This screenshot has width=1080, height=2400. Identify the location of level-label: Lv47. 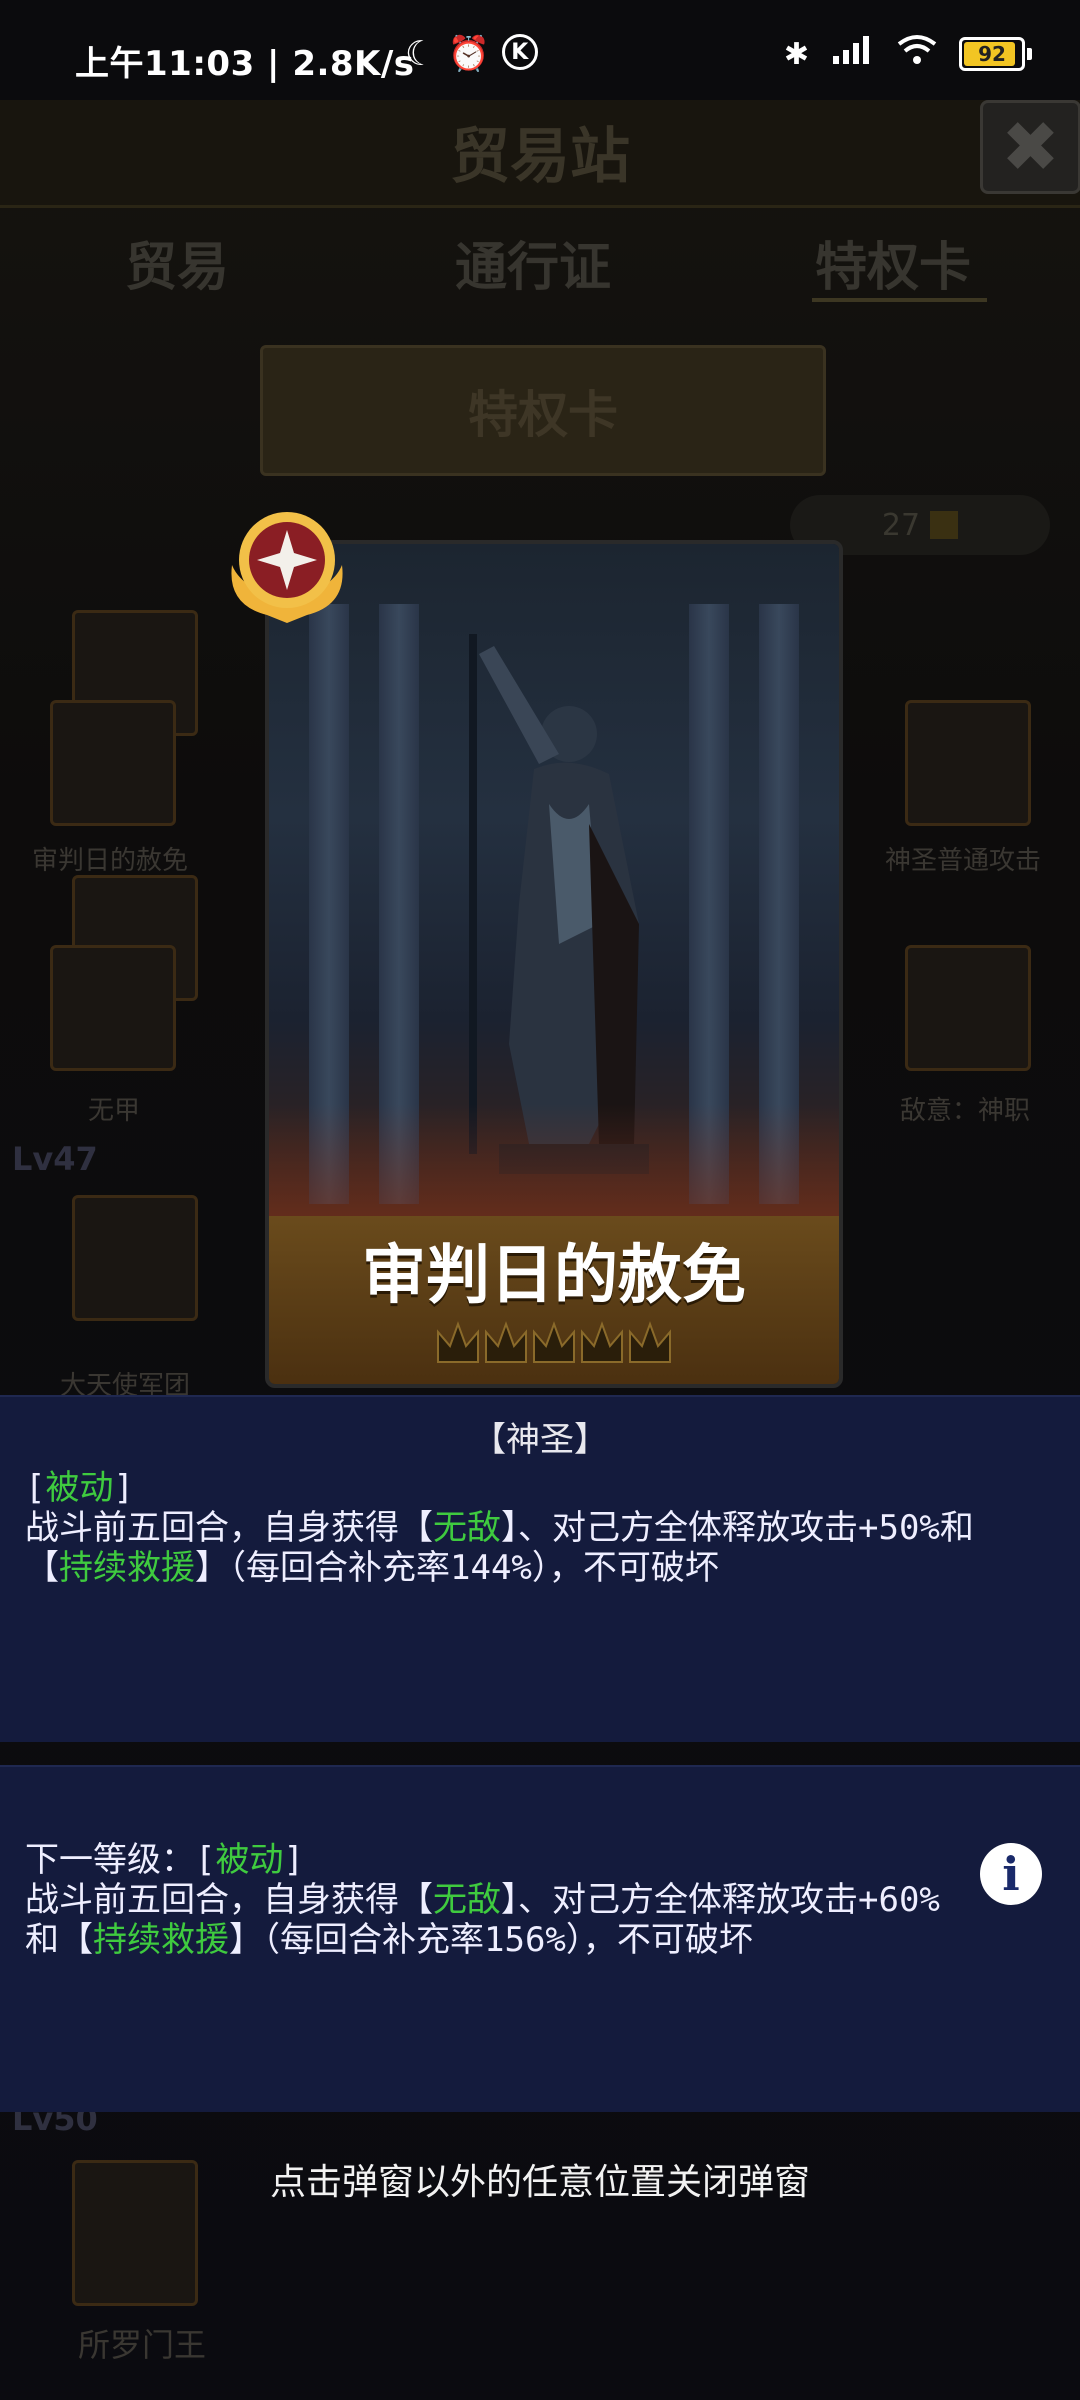
(55, 1159).